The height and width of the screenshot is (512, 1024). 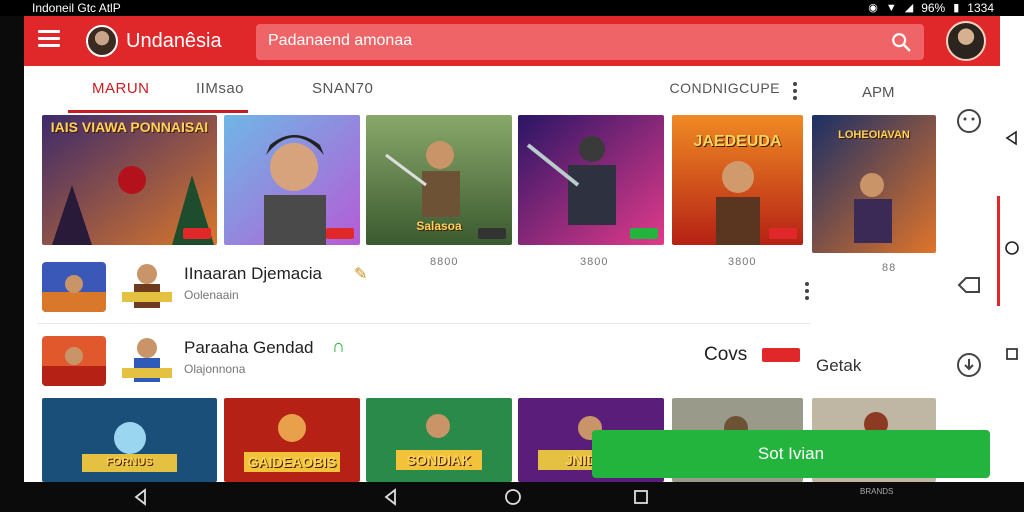 What do you see at coordinates (781, 355) in the screenshot?
I see `status-badge` at bounding box center [781, 355].